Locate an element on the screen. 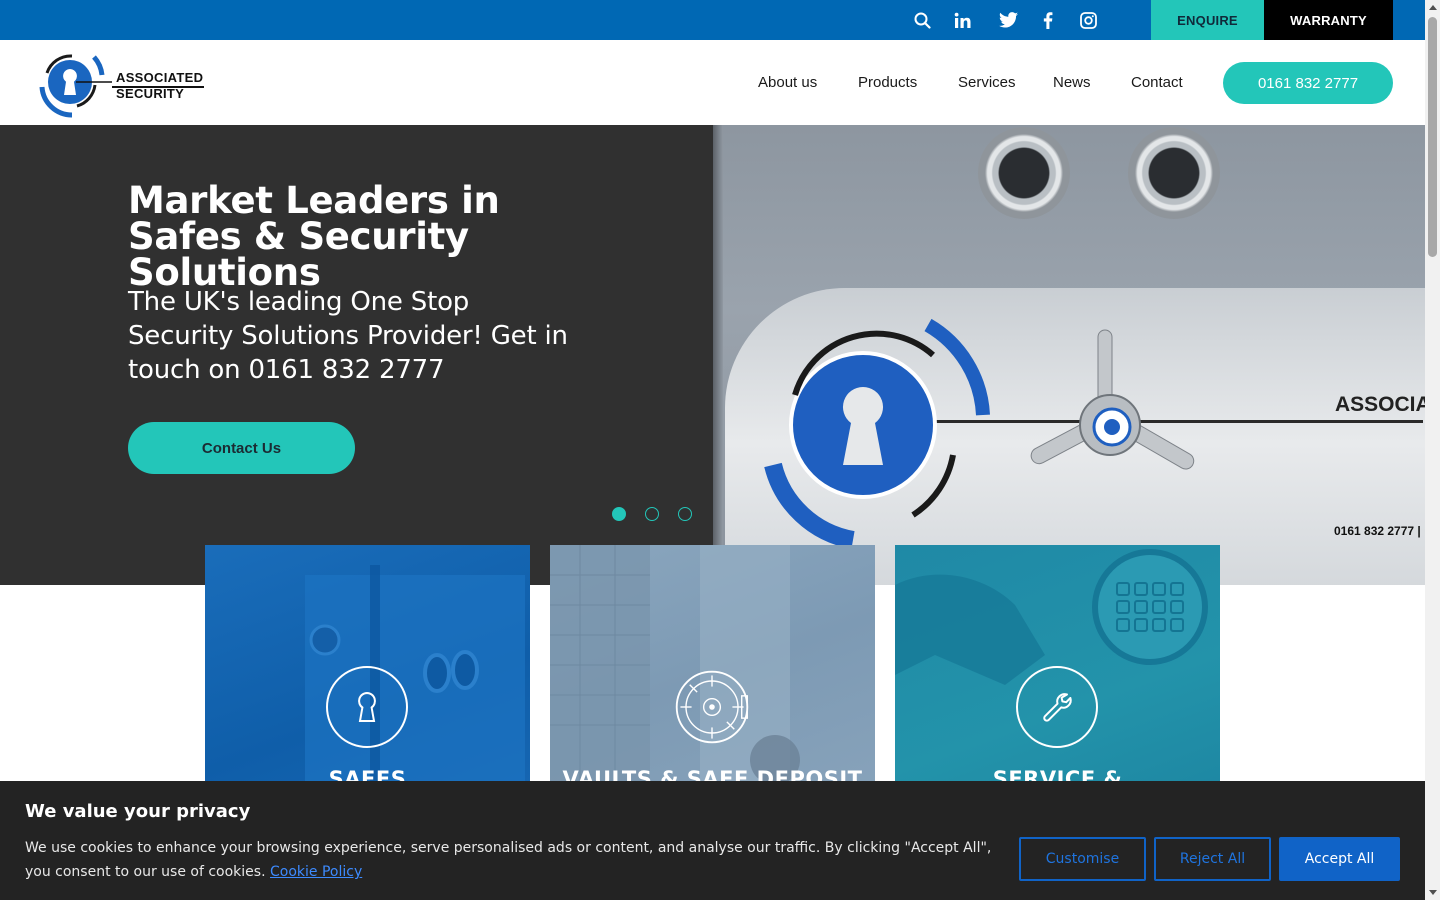  accept-all-button: Accept All is located at coordinates (1339, 859).